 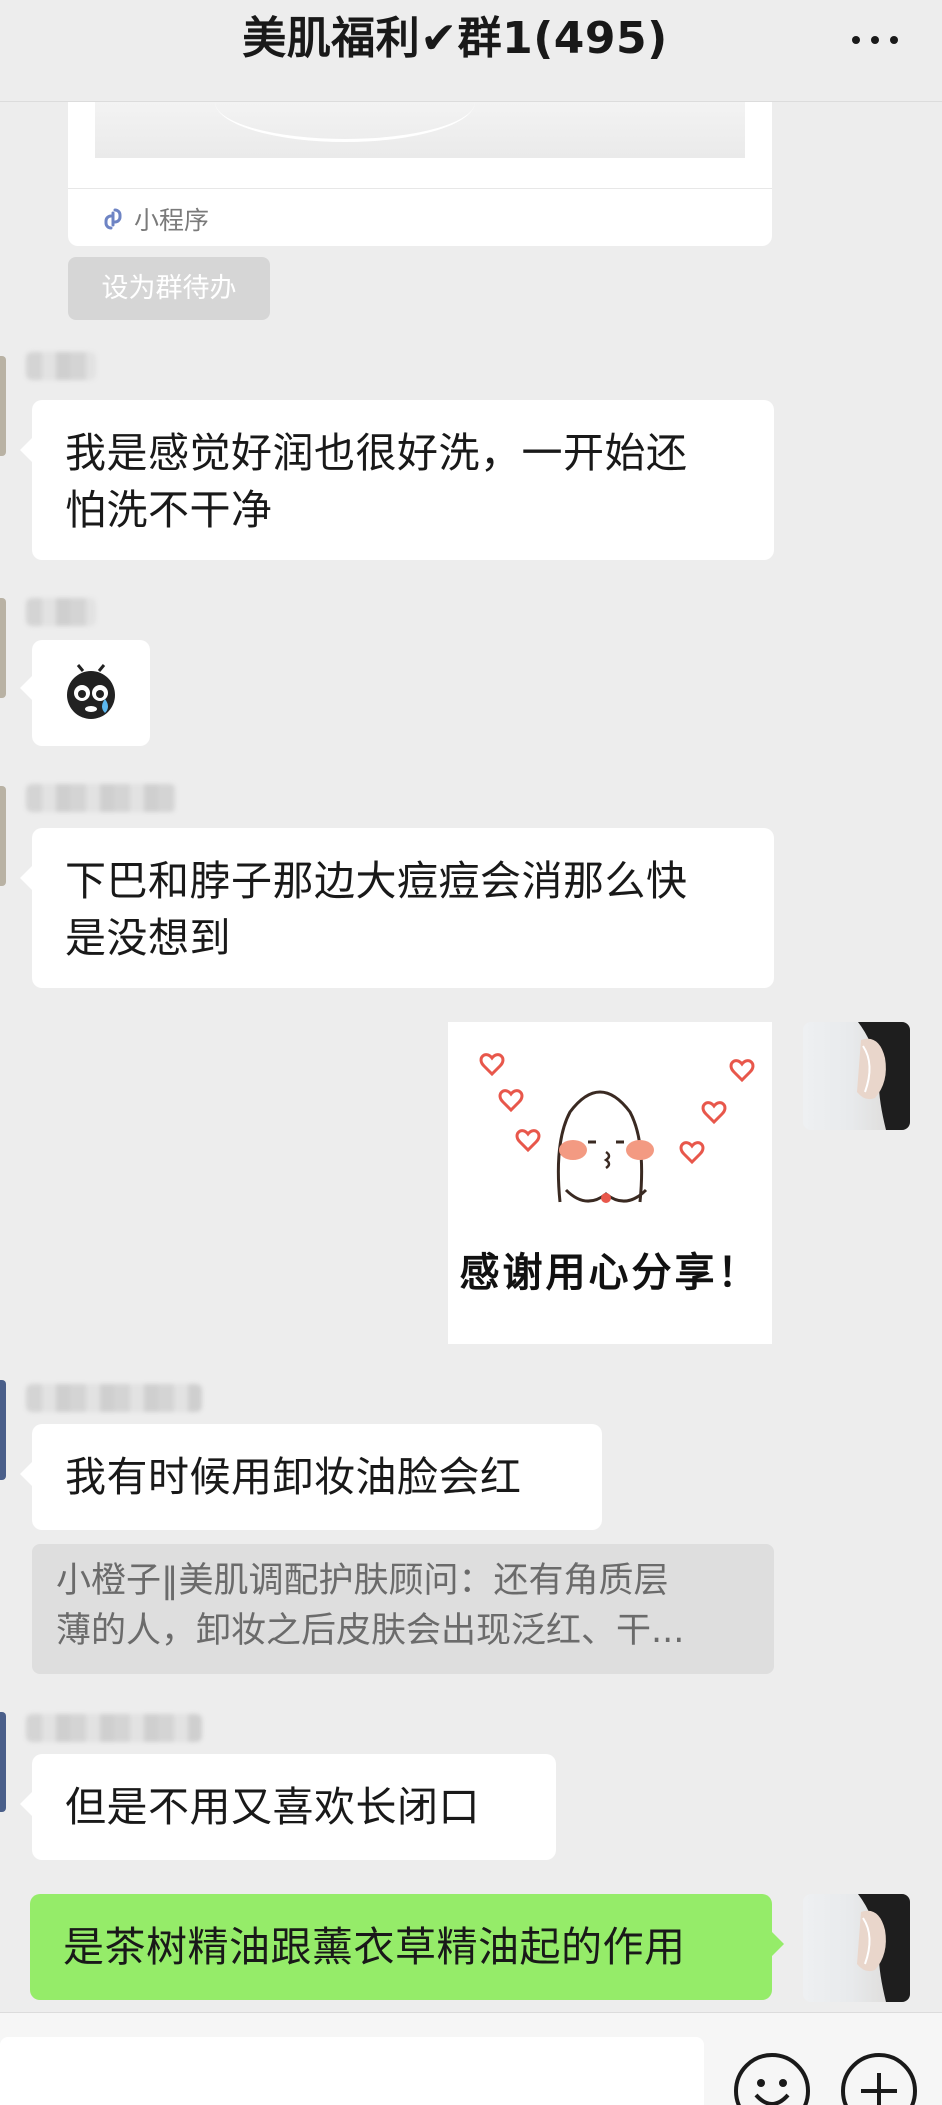 What do you see at coordinates (877, 40) in the screenshot?
I see `more-dots-icon` at bounding box center [877, 40].